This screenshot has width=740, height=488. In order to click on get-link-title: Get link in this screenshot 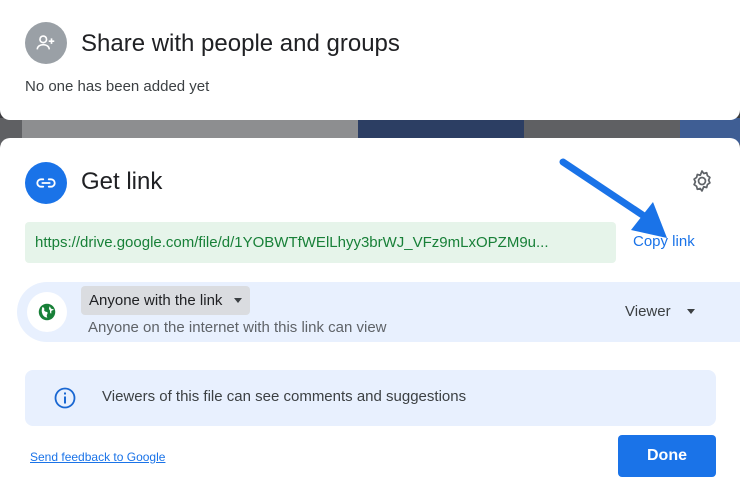, I will do `click(122, 181)`.